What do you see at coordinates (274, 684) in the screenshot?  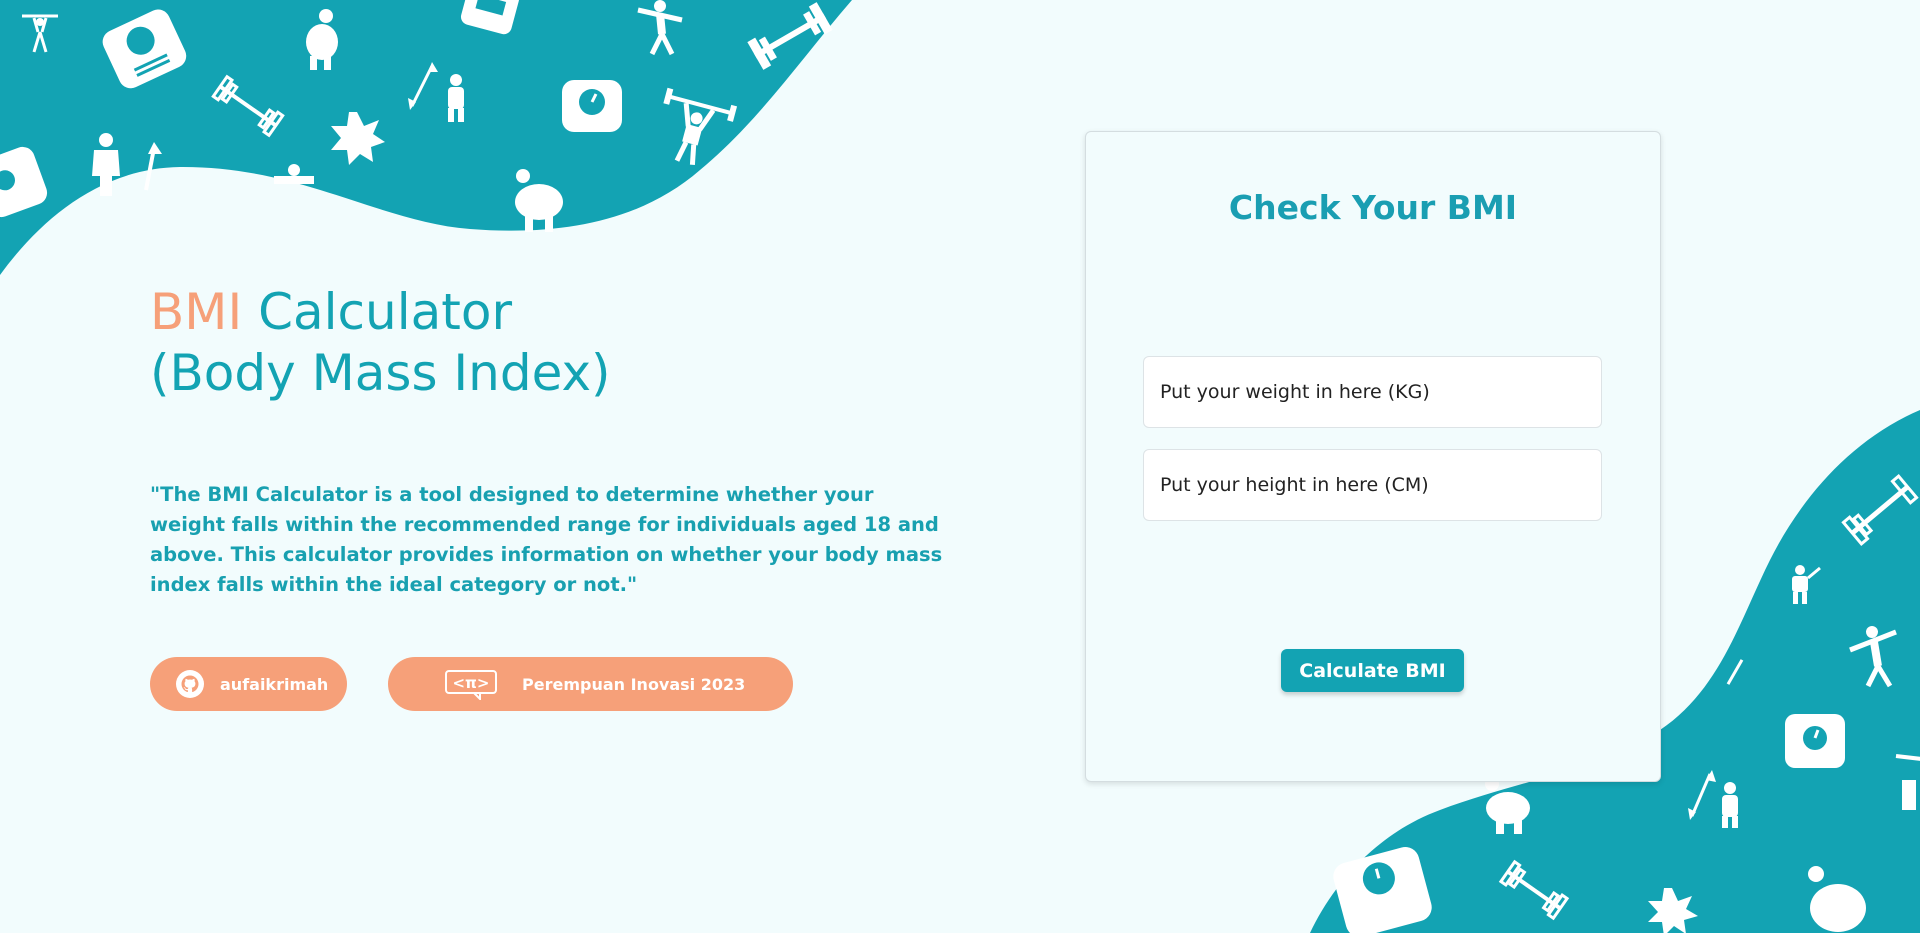 I see `github-username-label: aufaikrimah` at bounding box center [274, 684].